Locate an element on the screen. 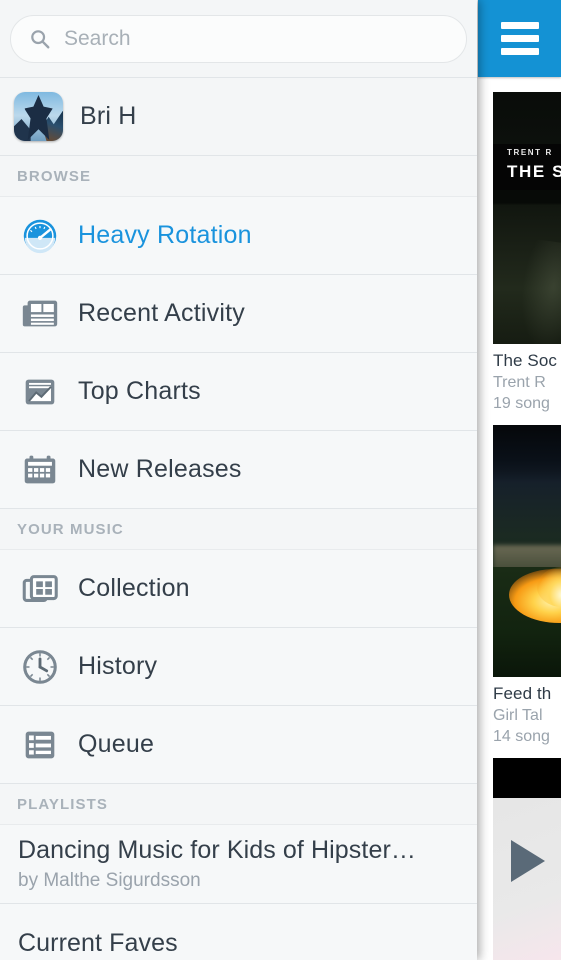 This screenshot has height=960, width=561. sidebar-item-history: History is located at coordinates (238, 666).